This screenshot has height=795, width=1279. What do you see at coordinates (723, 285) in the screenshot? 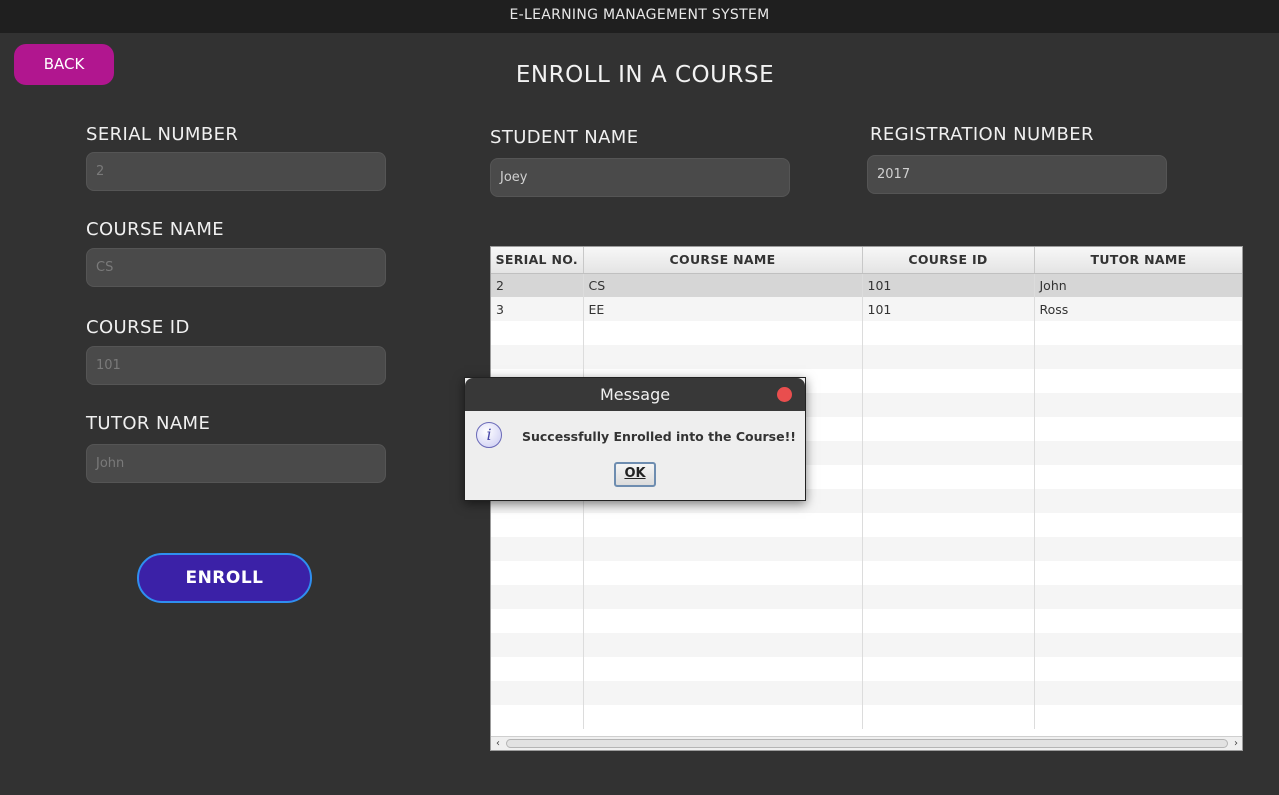
I see `table-cell: CS` at bounding box center [723, 285].